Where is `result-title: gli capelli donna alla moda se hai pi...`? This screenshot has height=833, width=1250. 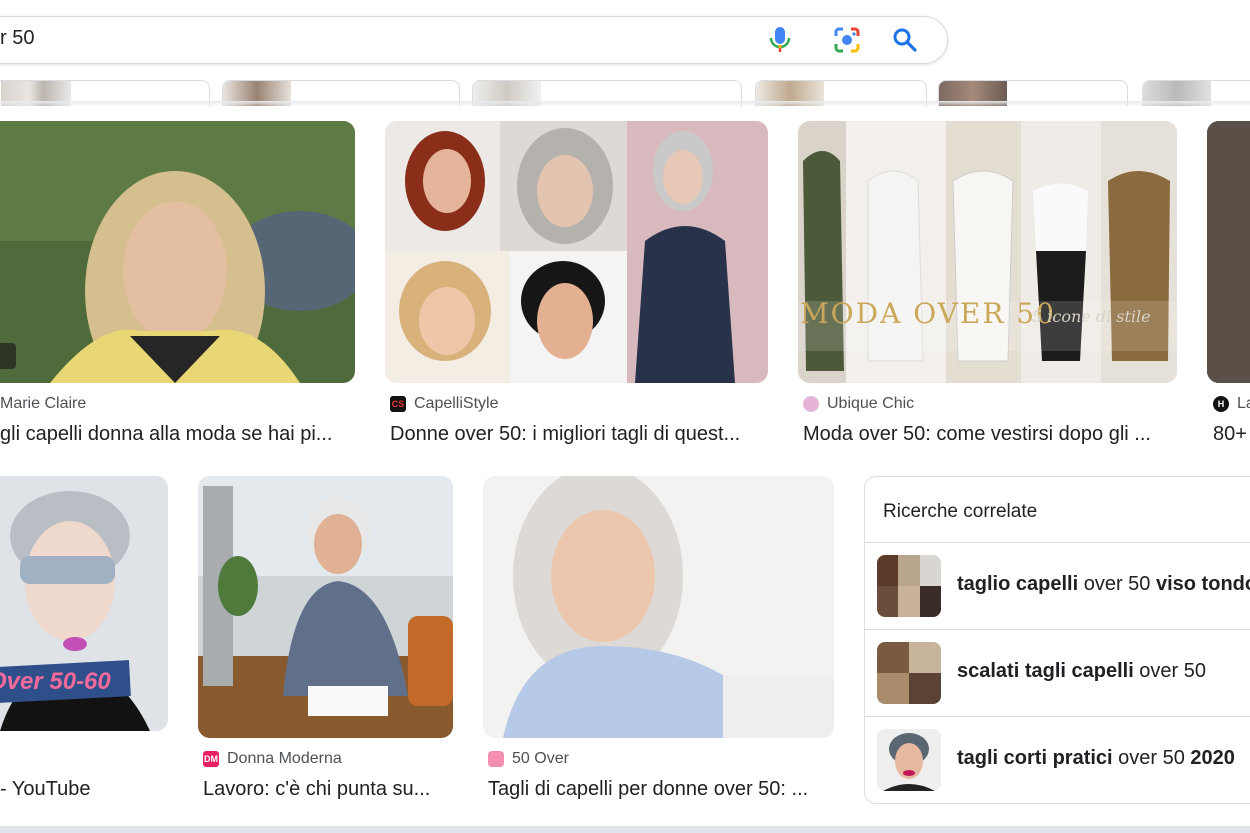 result-title: gli capelli donna alla moda se hai pi... is located at coordinates (180, 434).